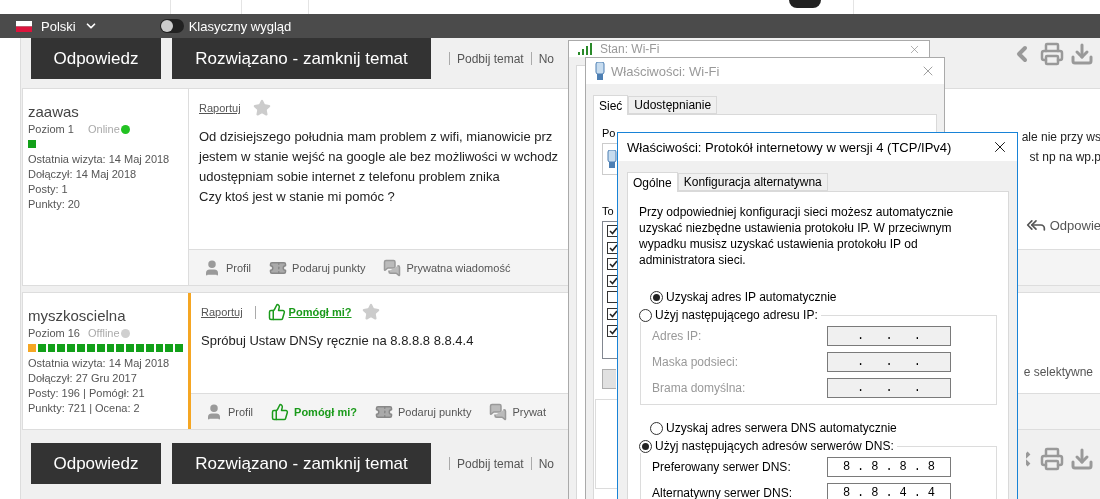 This screenshot has height=499, width=1100. What do you see at coordinates (789, 147) in the screenshot?
I see `window-title: Właściwości: Protokół internetowy w wersji 4 (TCP/IPv4)` at bounding box center [789, 147].